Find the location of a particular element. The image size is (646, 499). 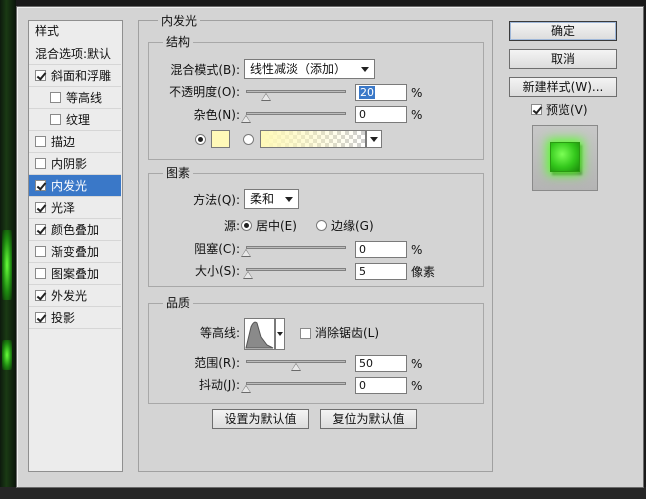

jitter-unit: % is located at coordinates (417, 386).